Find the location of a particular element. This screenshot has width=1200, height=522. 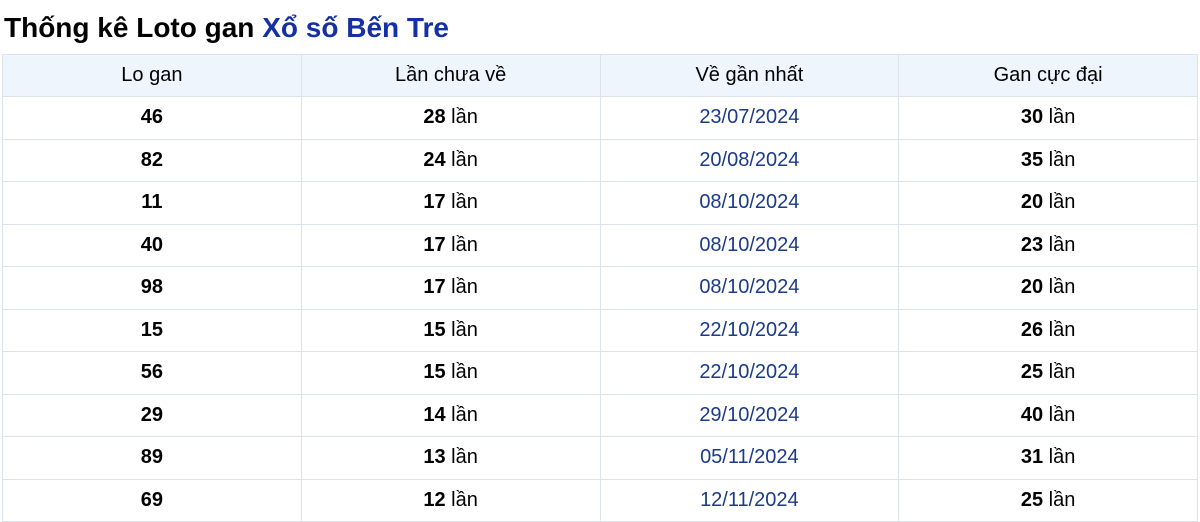

lan-chua-ve-cell: 24 lần is located at coordinates (450, 160).